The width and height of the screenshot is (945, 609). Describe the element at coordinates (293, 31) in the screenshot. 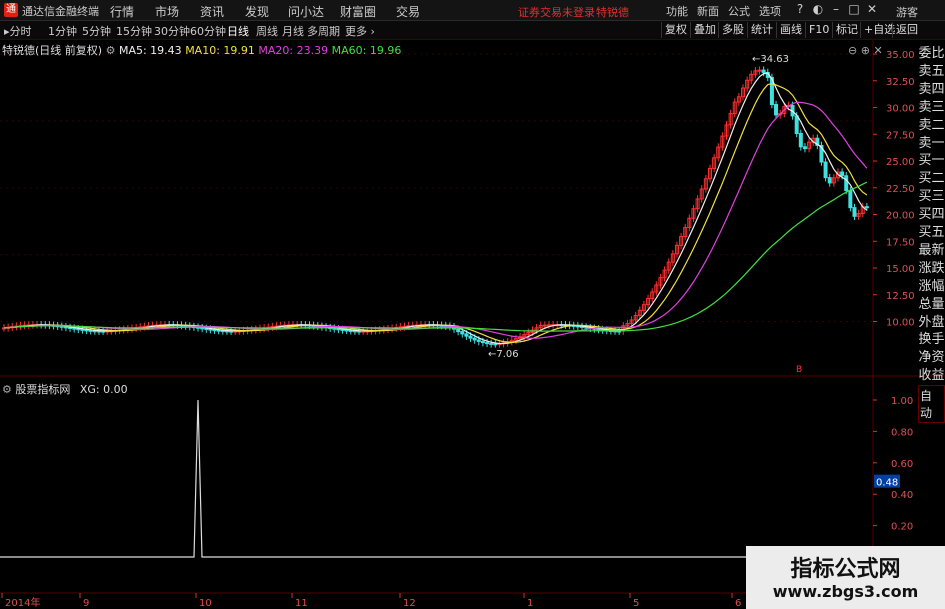

I see `tab-monthly: 月线` at that location.